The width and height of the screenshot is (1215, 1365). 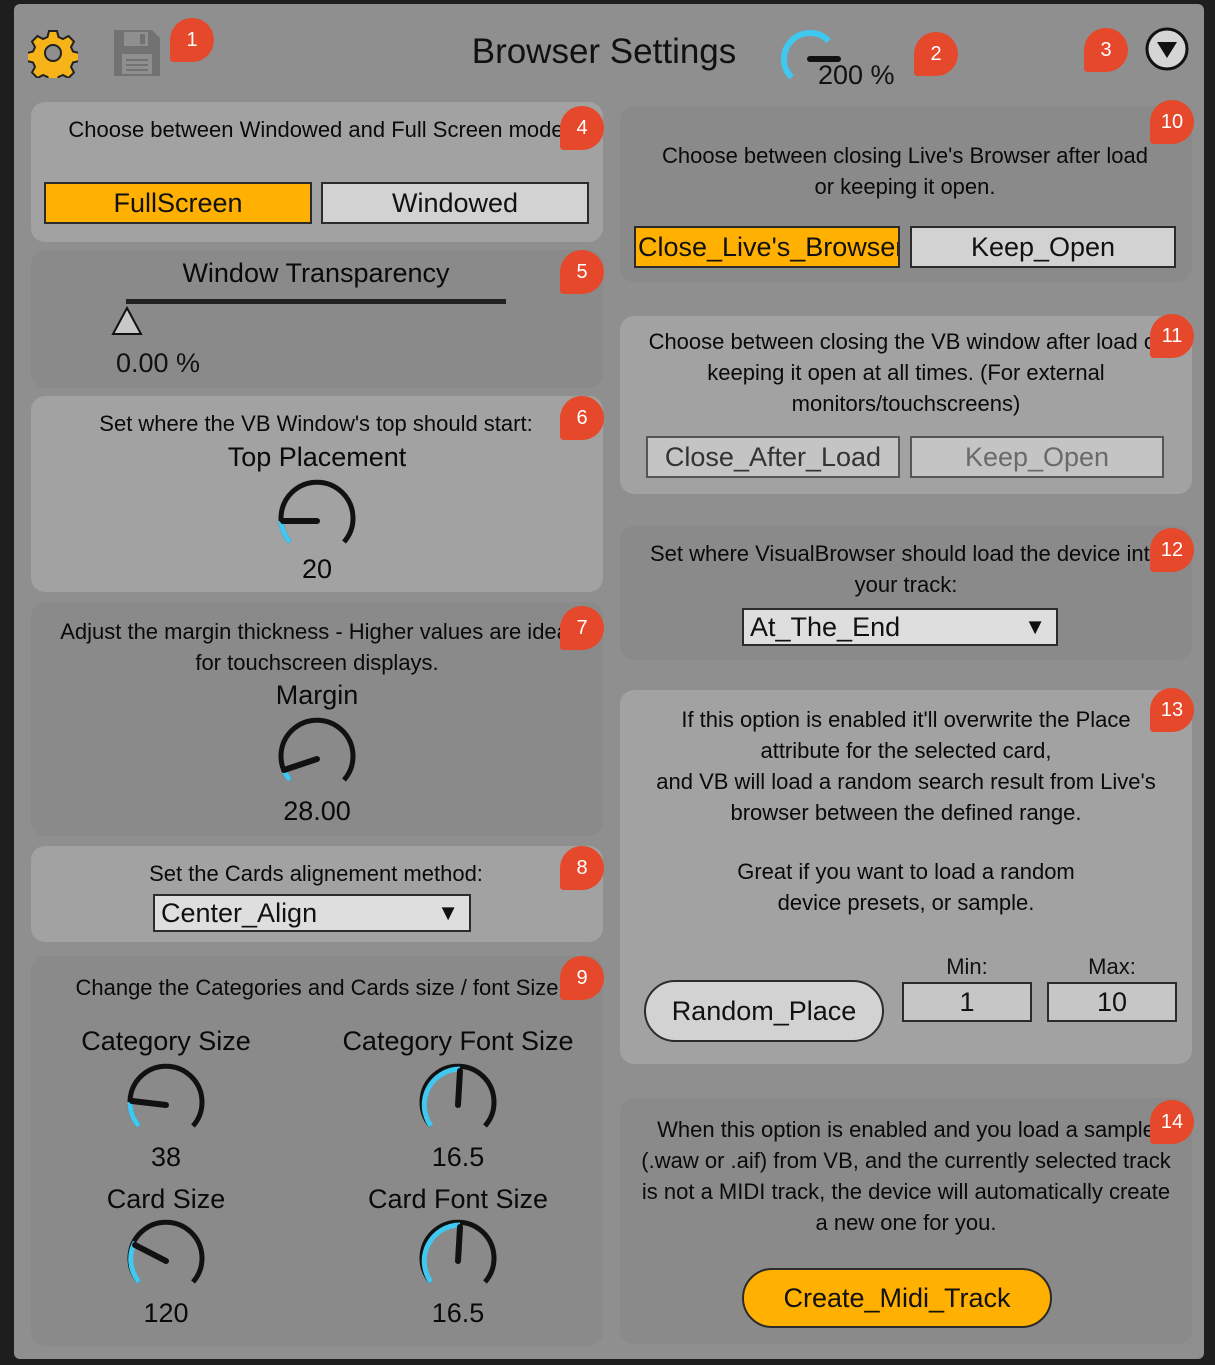 I want to click on top-placement-label: Top Placement, so click(x=317, y=457).